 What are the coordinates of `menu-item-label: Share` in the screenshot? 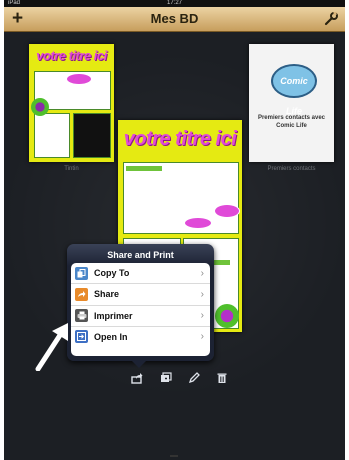 It's located at (107, 294).